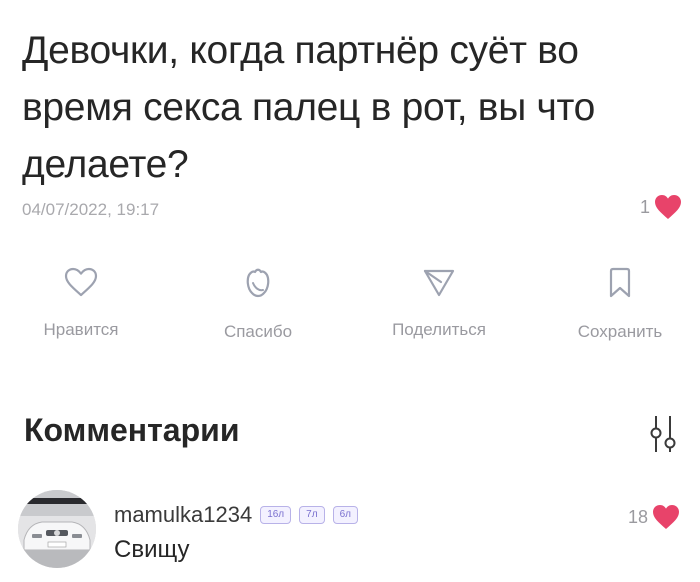  What do you see at coordinates (350, 535) in the screenshot?
I see `comment-item: mamulka1234 16л 7л 6л Свищу 18` at bounding box center [350, 535].